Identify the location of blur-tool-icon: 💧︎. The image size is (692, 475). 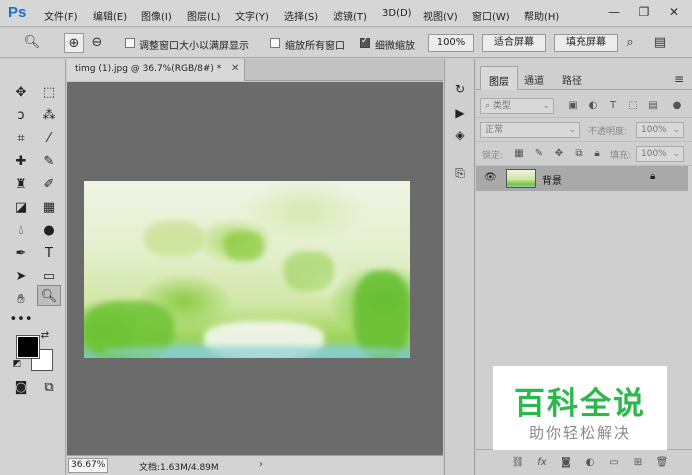
(21, 230).